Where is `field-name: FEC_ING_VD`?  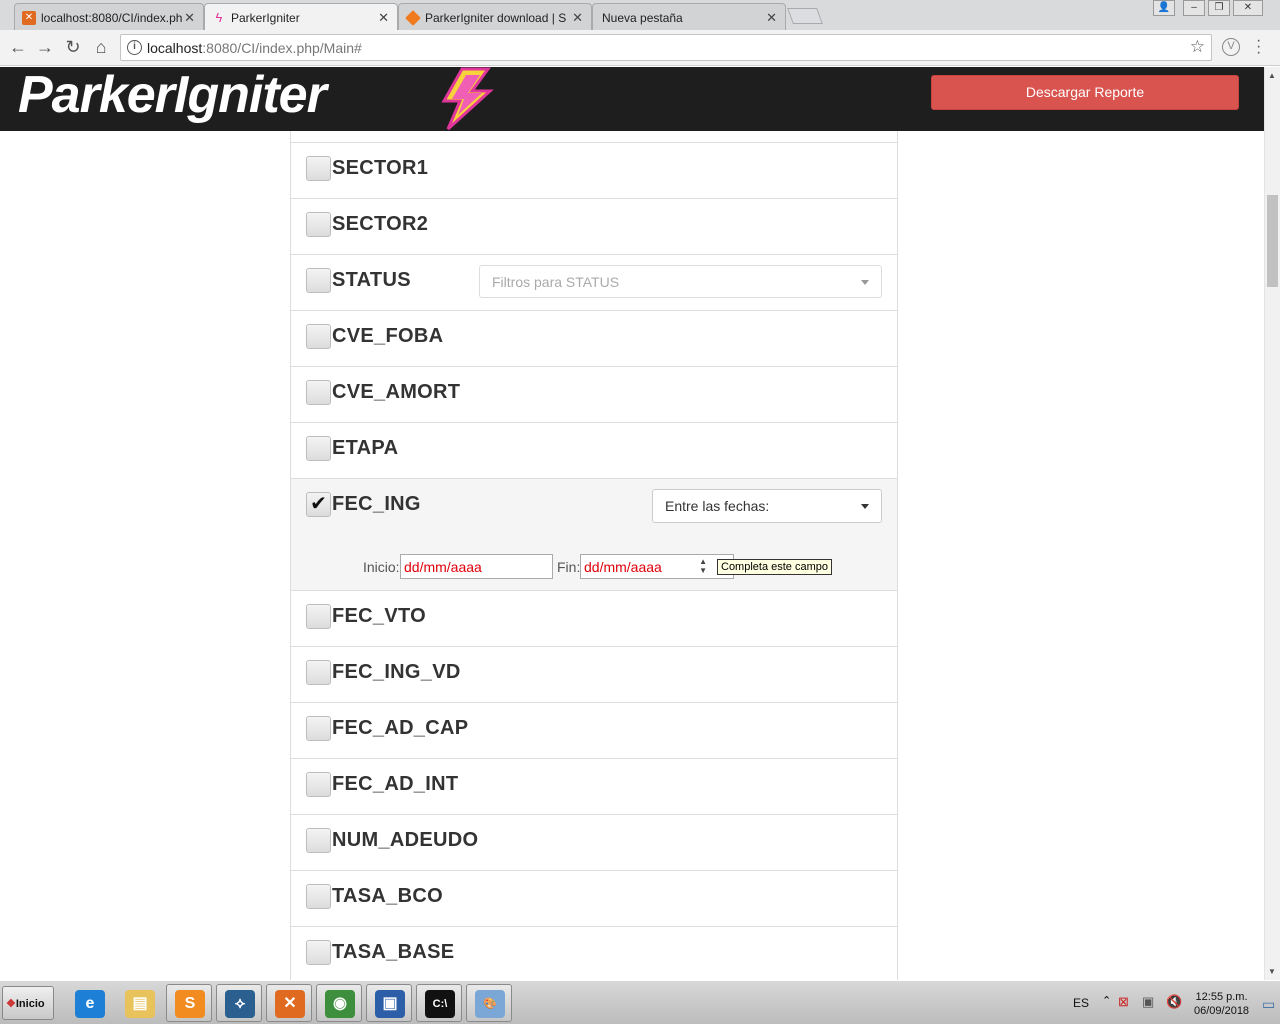
field-name: FEC_ING_VD is located at coordinates (396, 672).